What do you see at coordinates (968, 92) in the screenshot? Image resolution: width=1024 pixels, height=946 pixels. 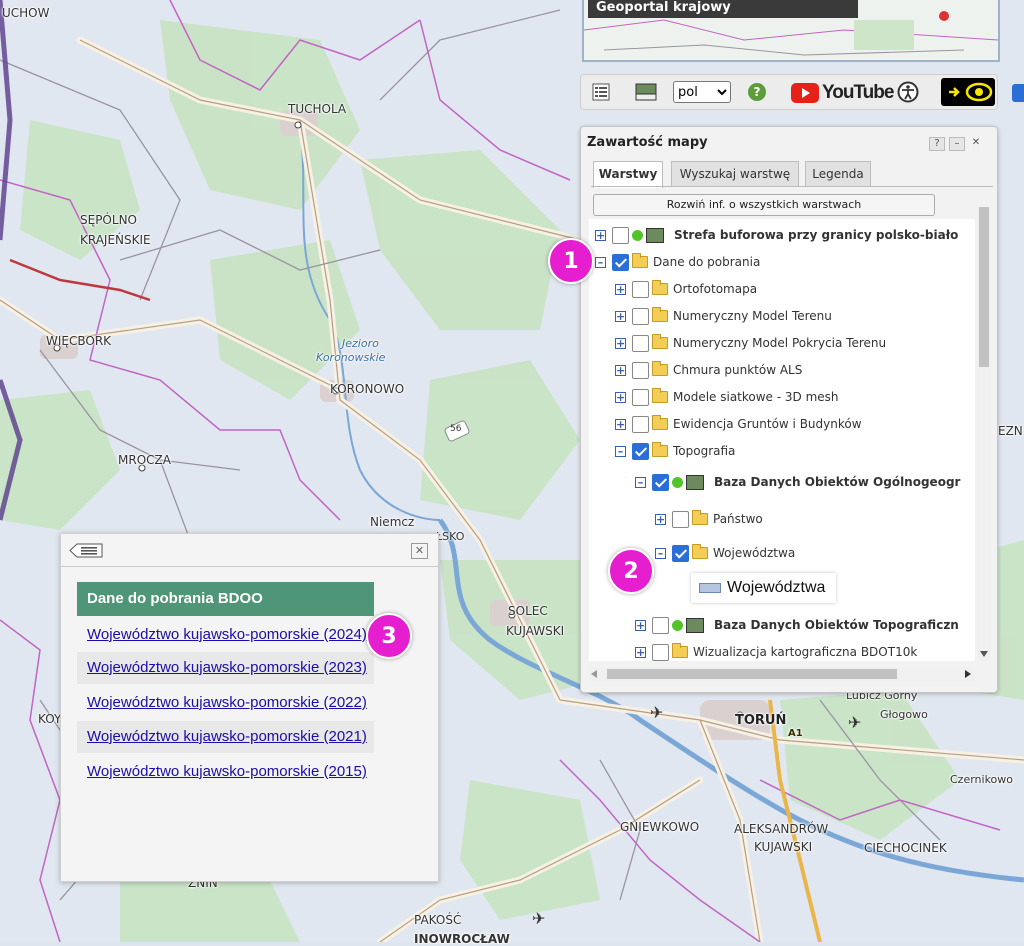 I see `high-contrast-button` at bounding box center [968, 92].